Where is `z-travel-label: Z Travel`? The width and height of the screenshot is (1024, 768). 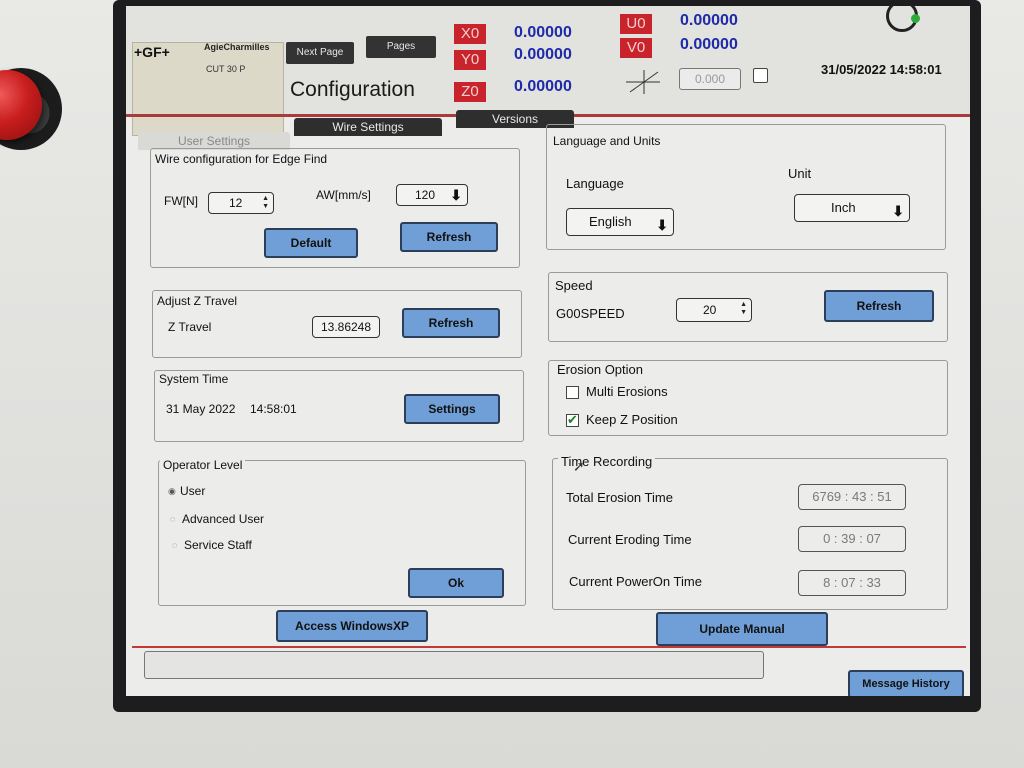
z-travel-label: Z Travel is located at coordinates (190, 327).